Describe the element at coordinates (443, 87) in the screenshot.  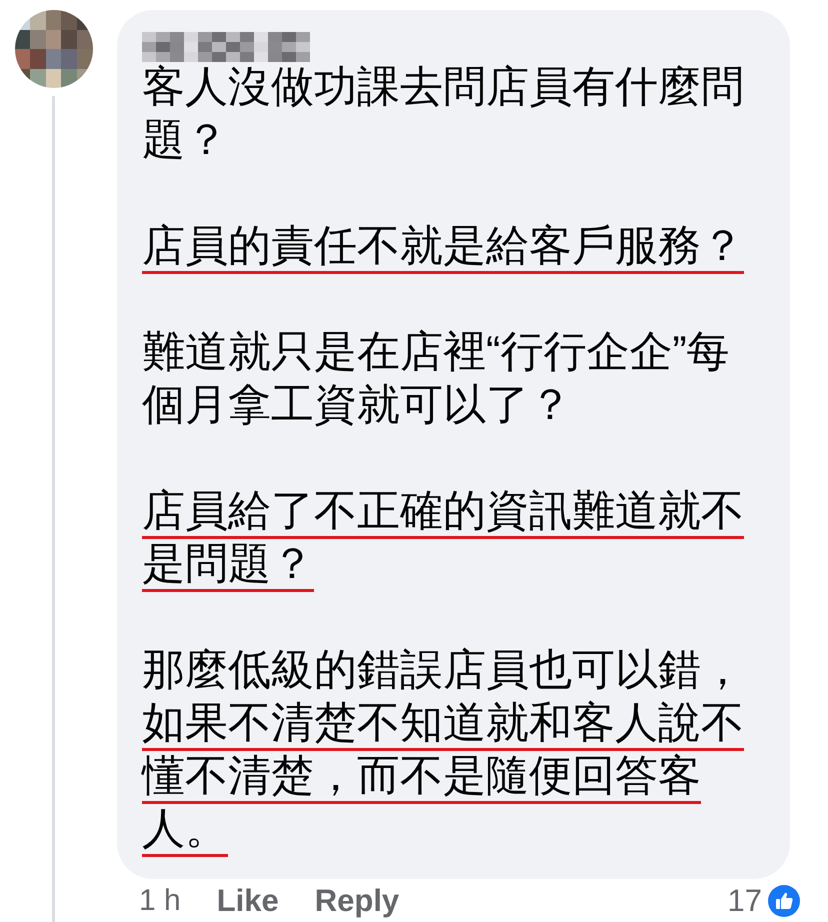
I see `comment-text-line: 客人沒做功課去問店員有什麼問` at that location.